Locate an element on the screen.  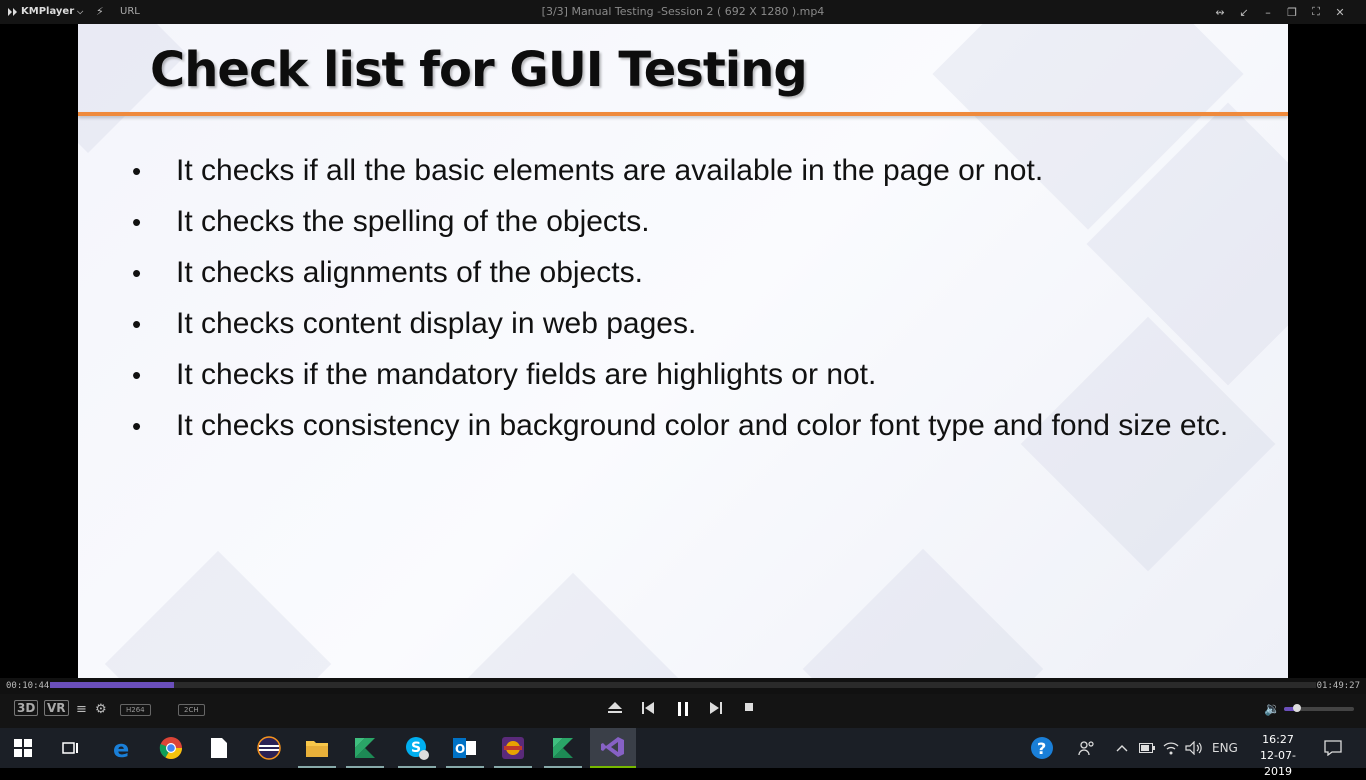
svg-text: e is located at coordinates (121, 748).